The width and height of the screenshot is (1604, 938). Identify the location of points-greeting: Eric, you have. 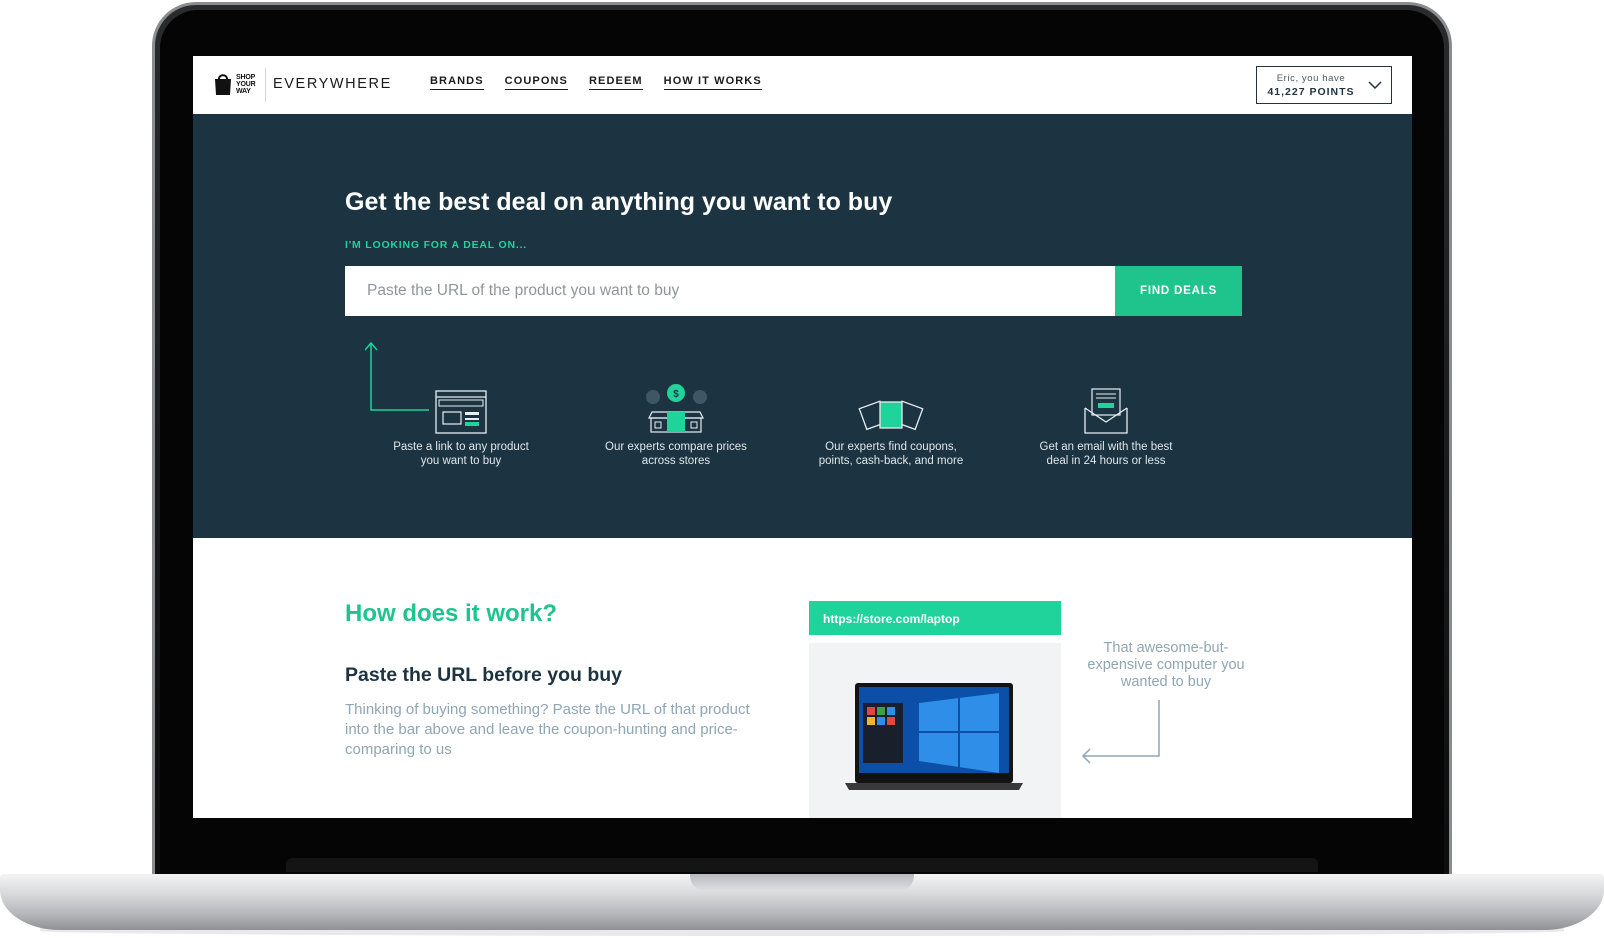
(1311, 78).